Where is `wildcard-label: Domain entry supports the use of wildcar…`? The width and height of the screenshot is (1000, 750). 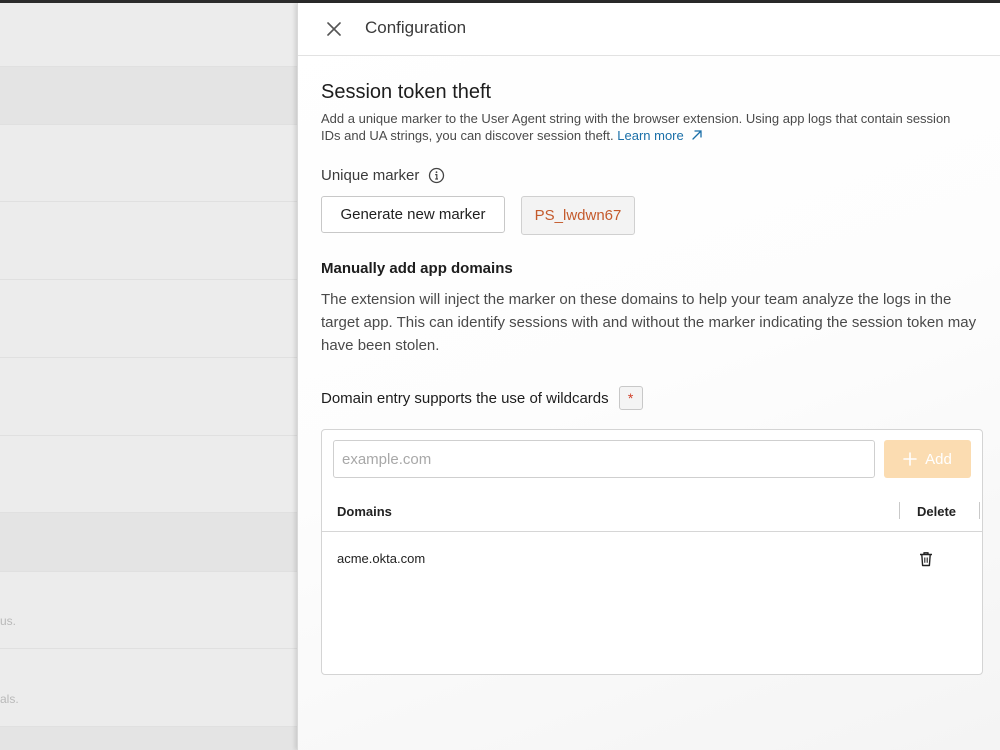
wildcard-label: Domain entry supports the use of wildcar… is located at coordinates (482, 398).